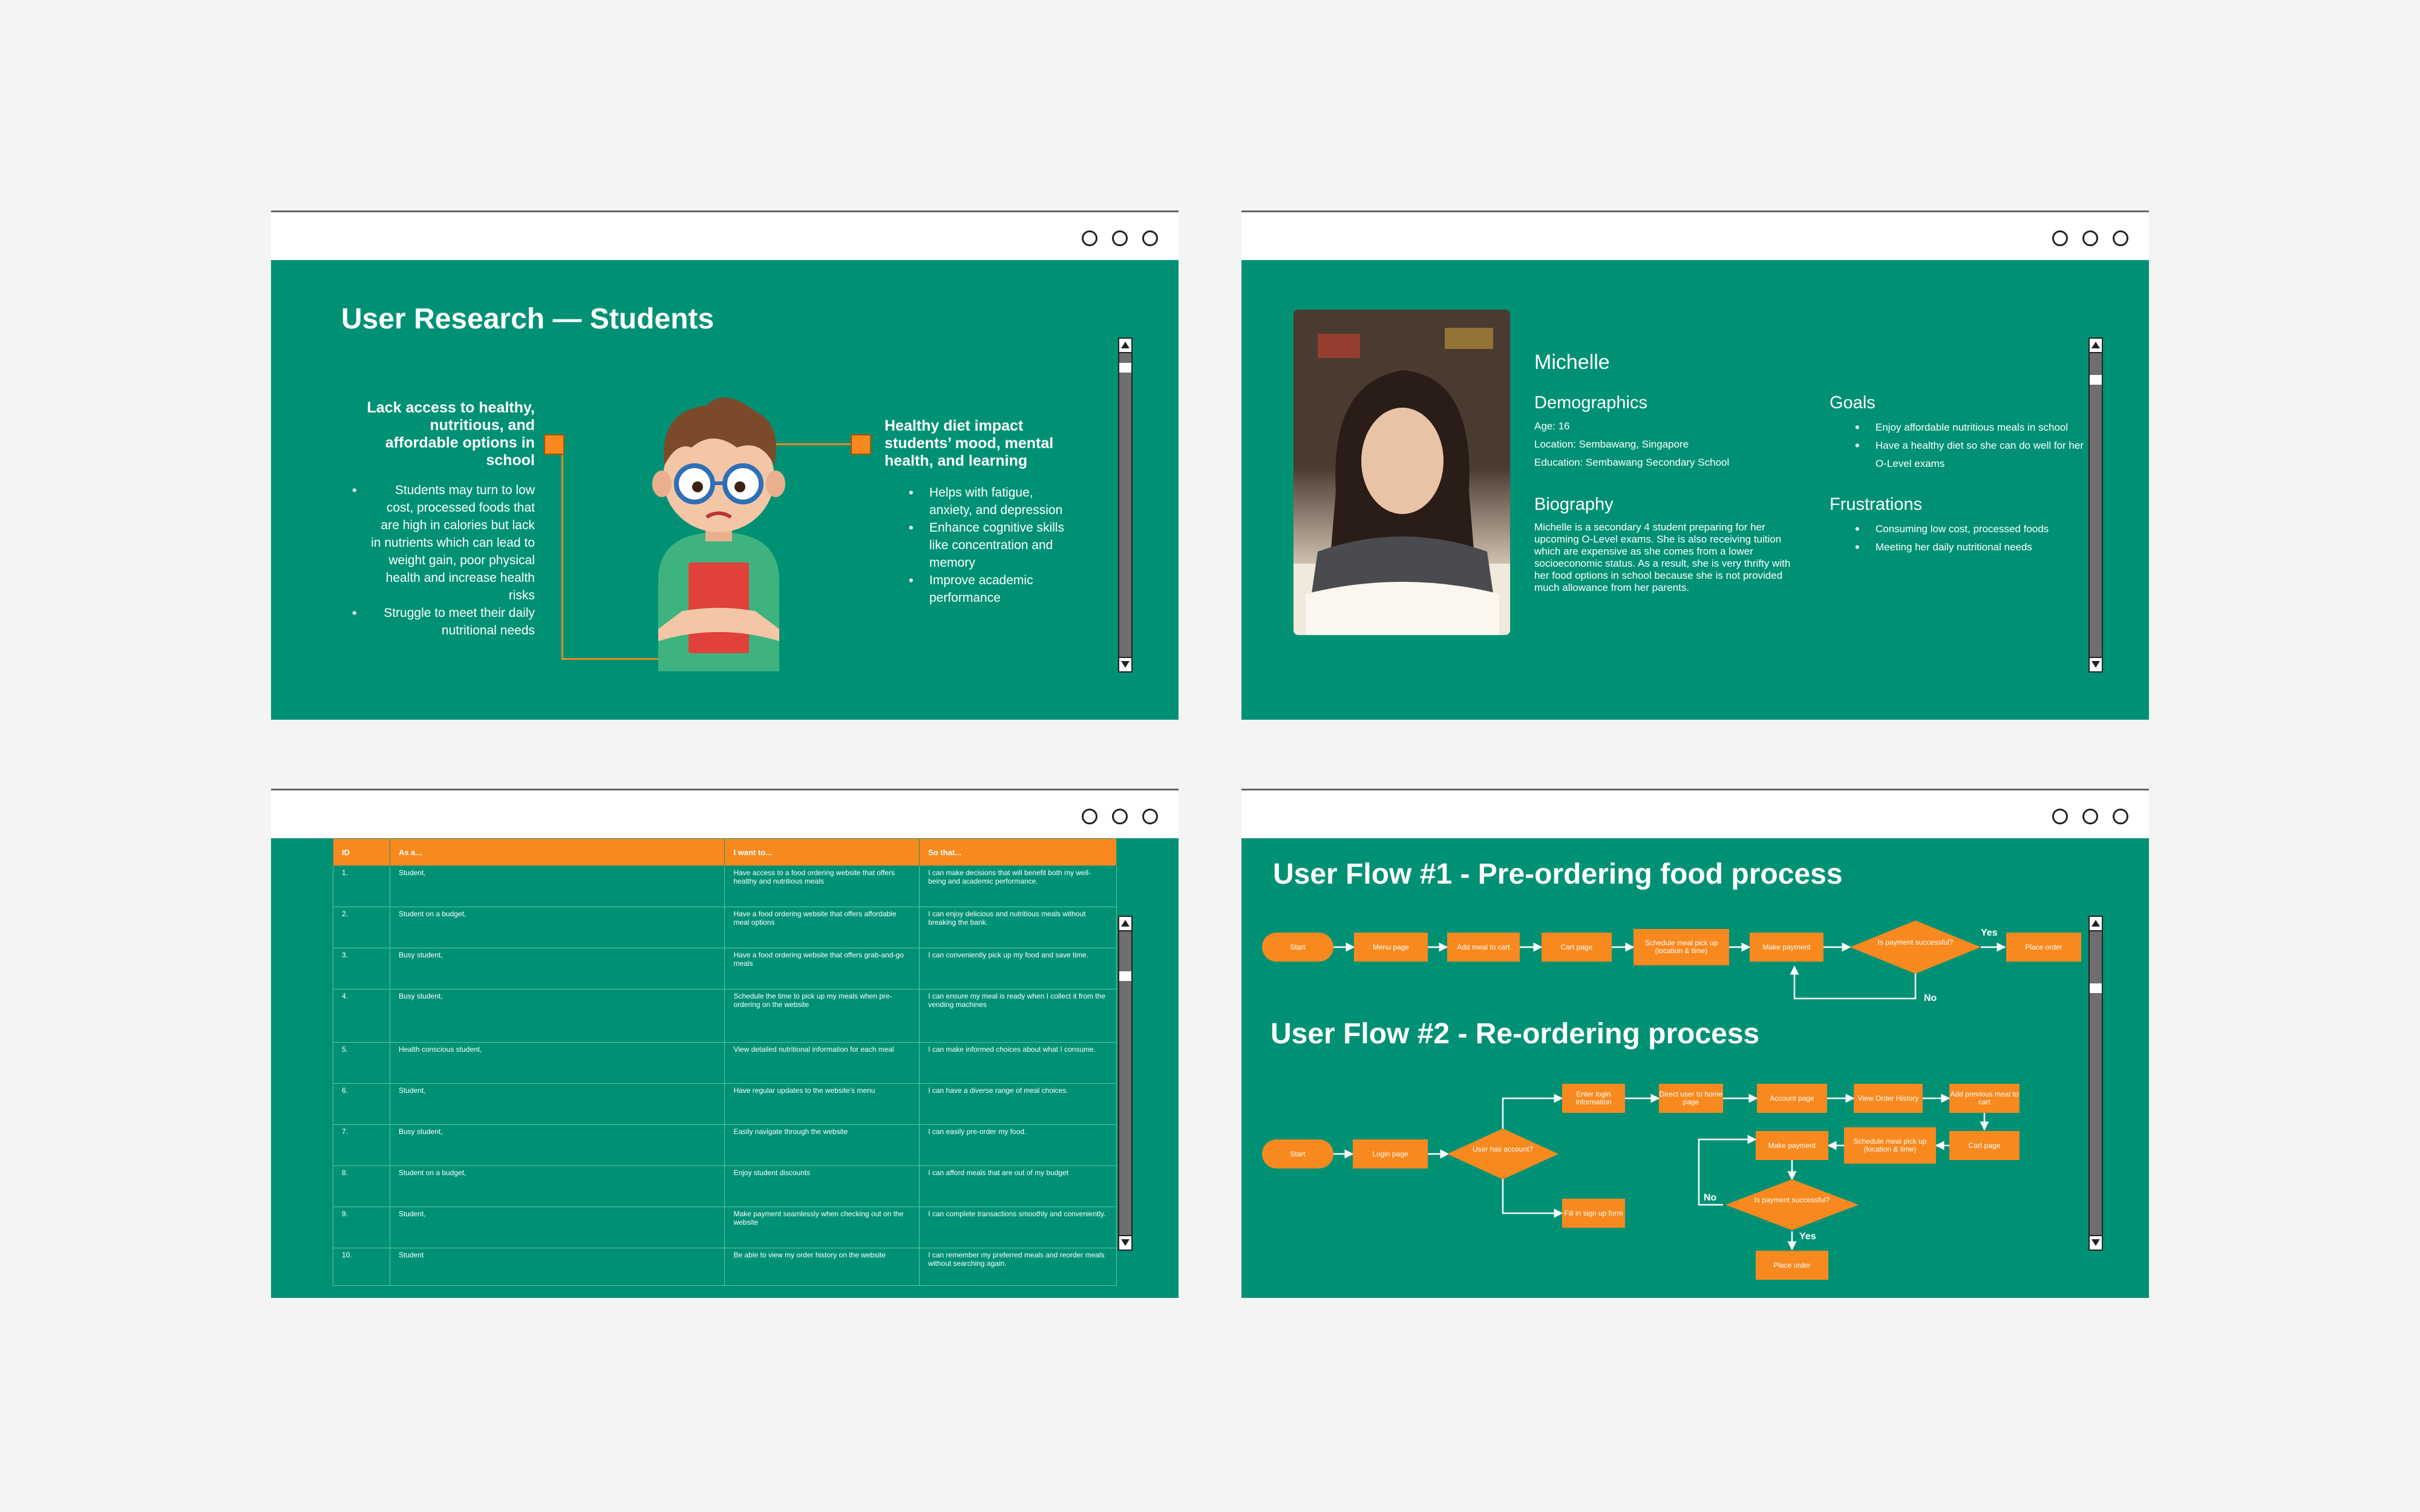 This screenshot has height=1512, width=2420. Describe the element at coordinates (361, 1104) in the screenshot. I see `cell-id: 6.` at that location.